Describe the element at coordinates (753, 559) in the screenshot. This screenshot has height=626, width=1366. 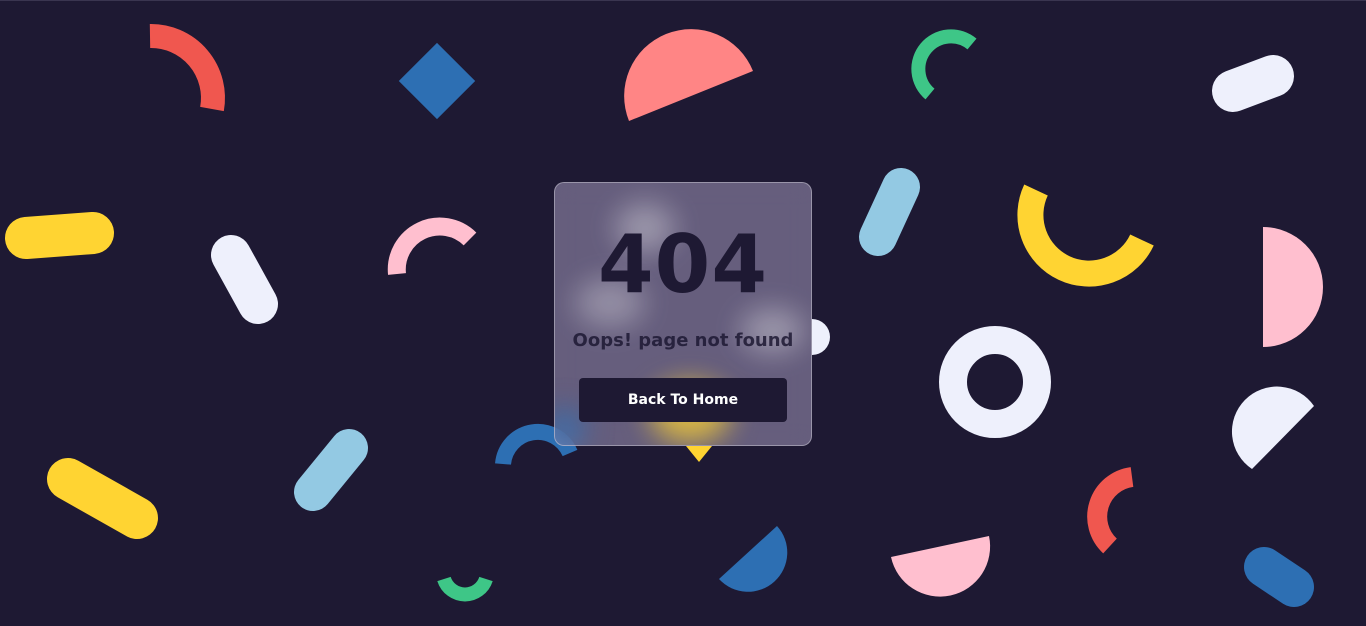
I see `blue-semicircle-shape` at that location.